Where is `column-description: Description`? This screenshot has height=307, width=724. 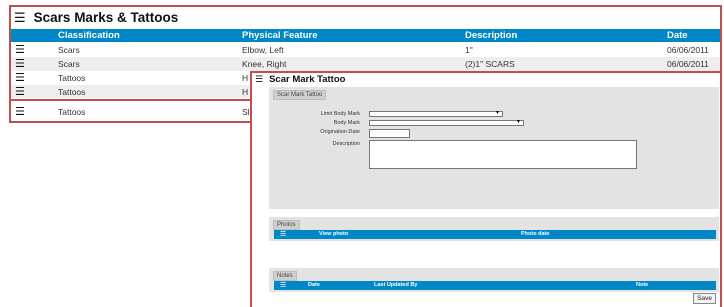
column-description: Description is located at coordinates (491, 35).